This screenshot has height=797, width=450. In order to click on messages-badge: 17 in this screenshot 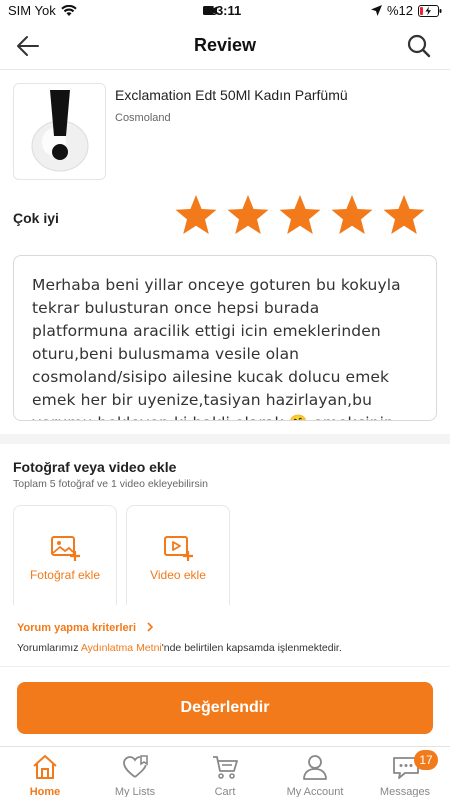, I will do `click(426, 760)`.